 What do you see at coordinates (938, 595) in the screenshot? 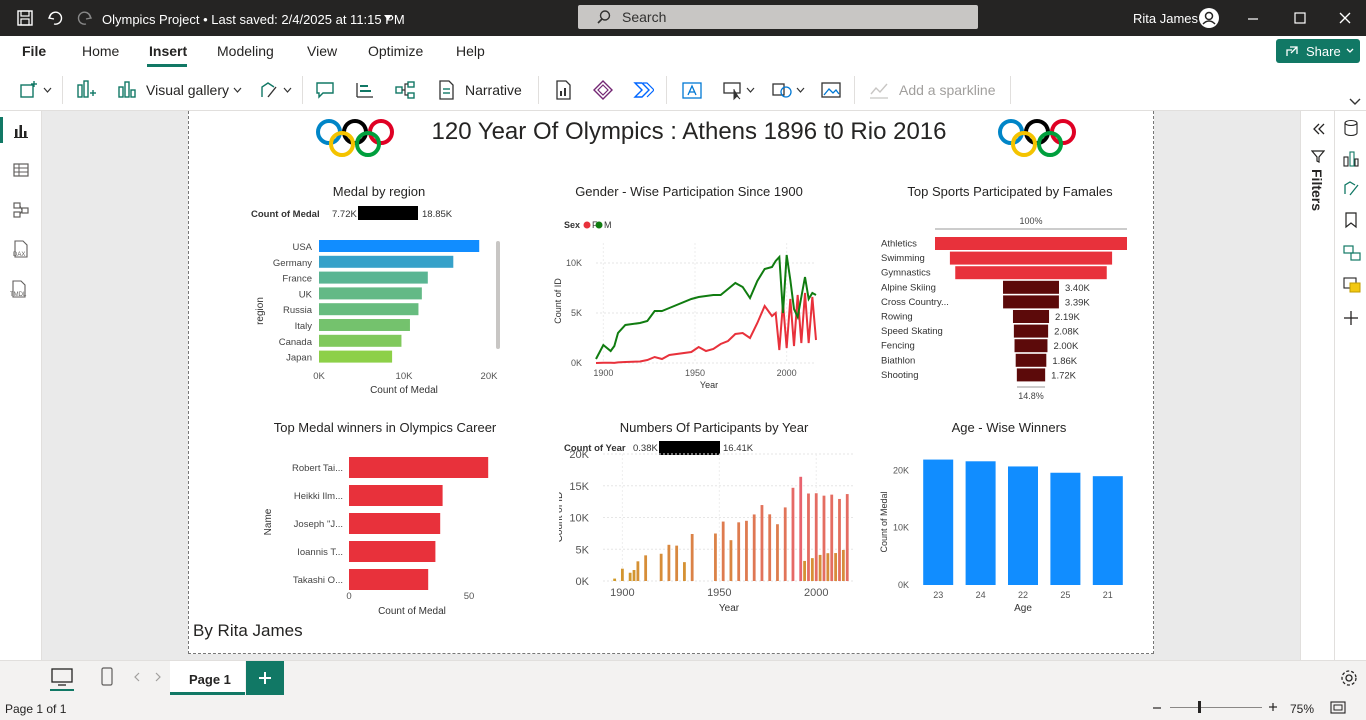
I see `x-tick: 23` at bounding box center [938, 595].